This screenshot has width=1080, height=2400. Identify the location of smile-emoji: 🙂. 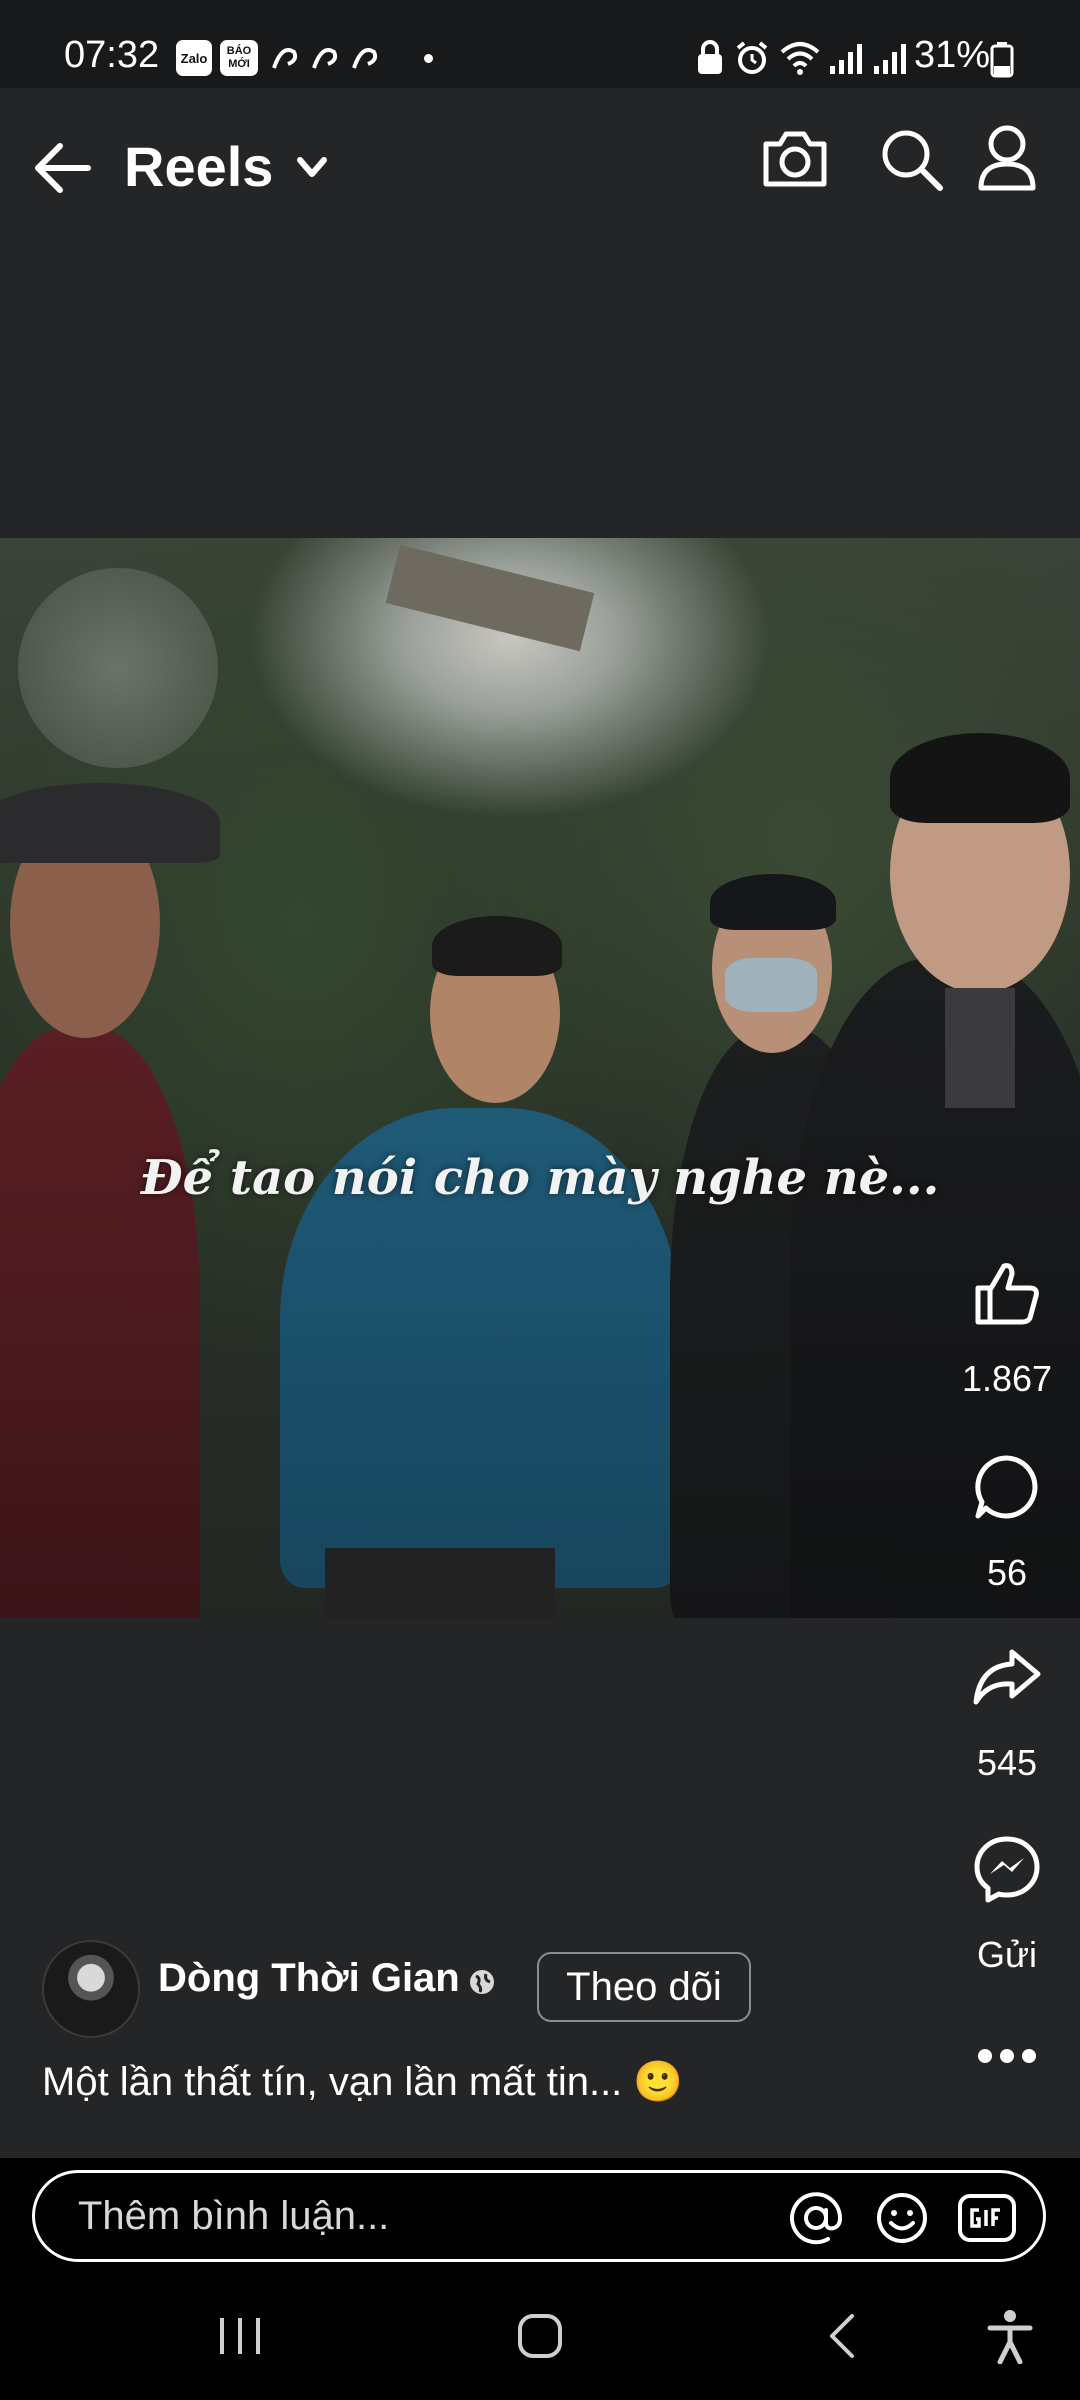
(658, 2082).